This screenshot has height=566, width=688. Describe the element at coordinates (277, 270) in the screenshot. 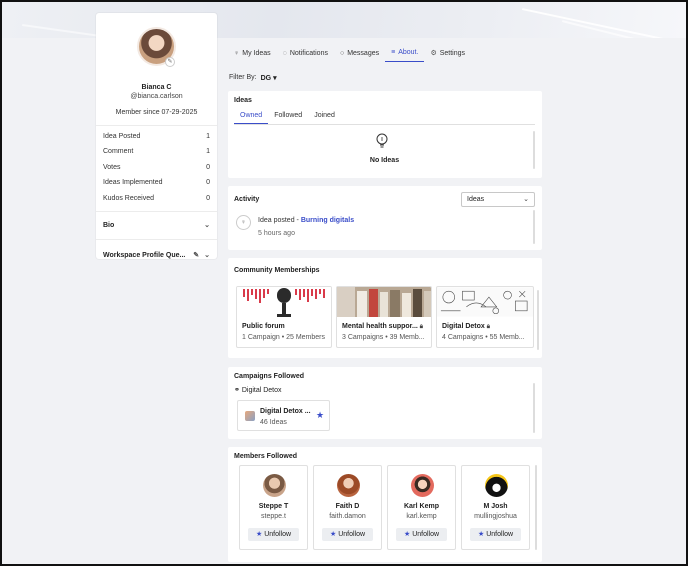

I see `community-title: Community Memberships` at that location.